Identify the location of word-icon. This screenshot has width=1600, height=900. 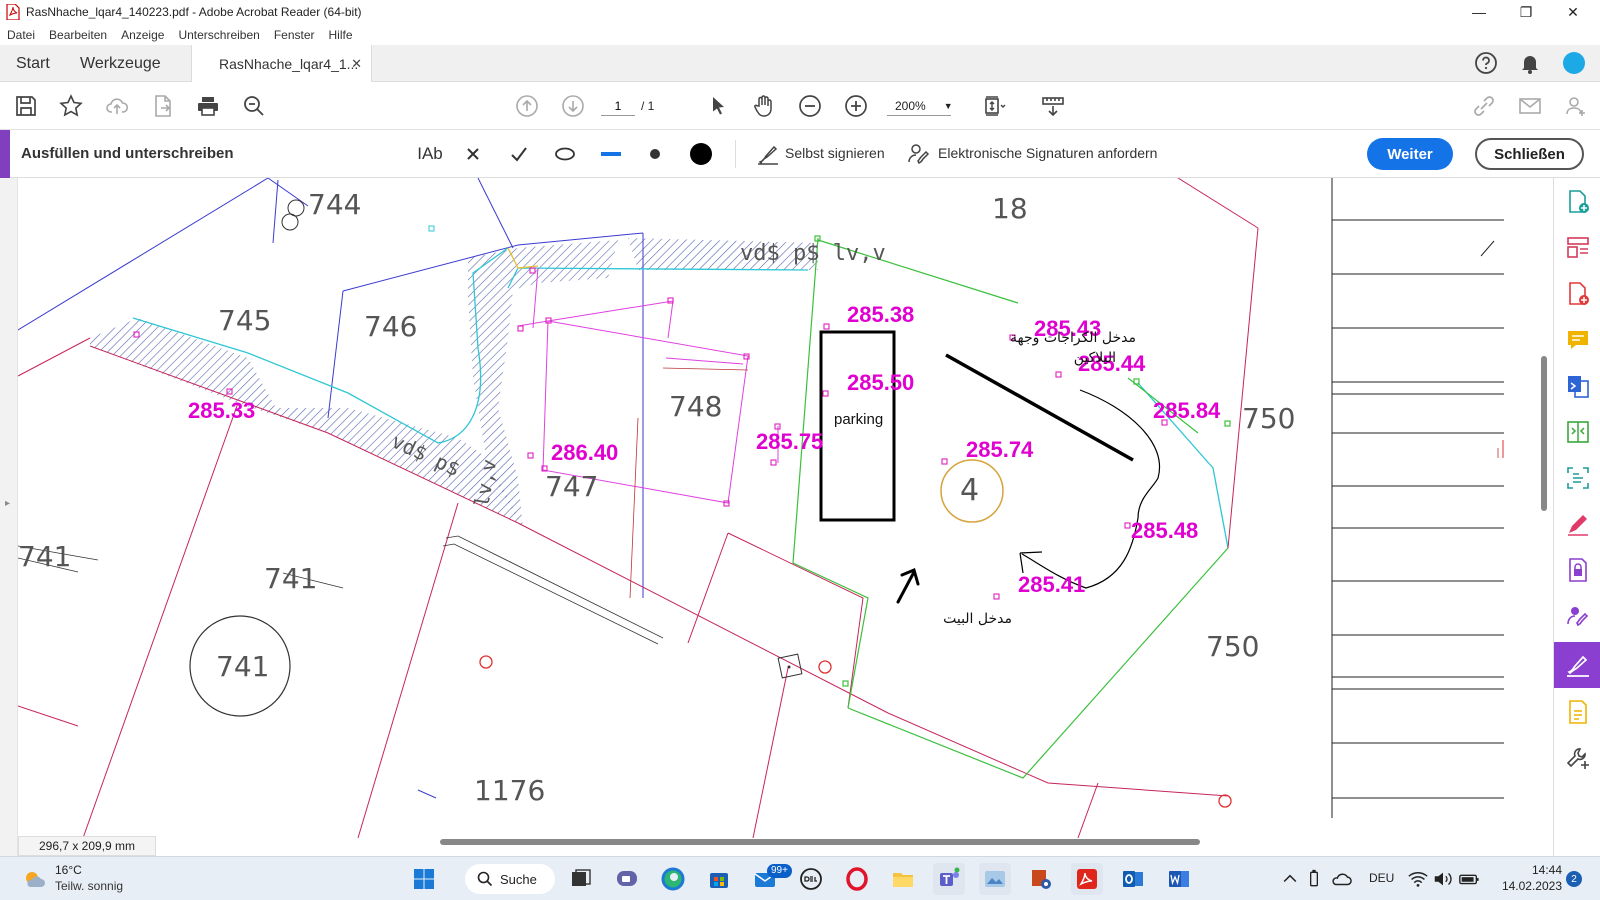
(1179, 879).